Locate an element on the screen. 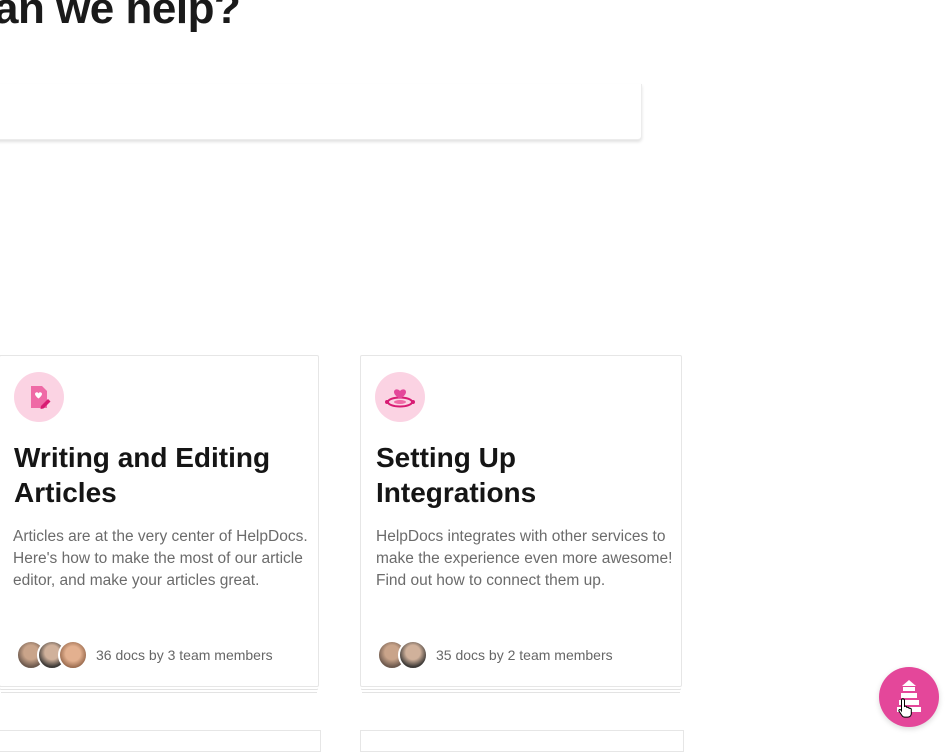 This screenshot has width=951, height=752. search-box is located at coordinates (321, 112).